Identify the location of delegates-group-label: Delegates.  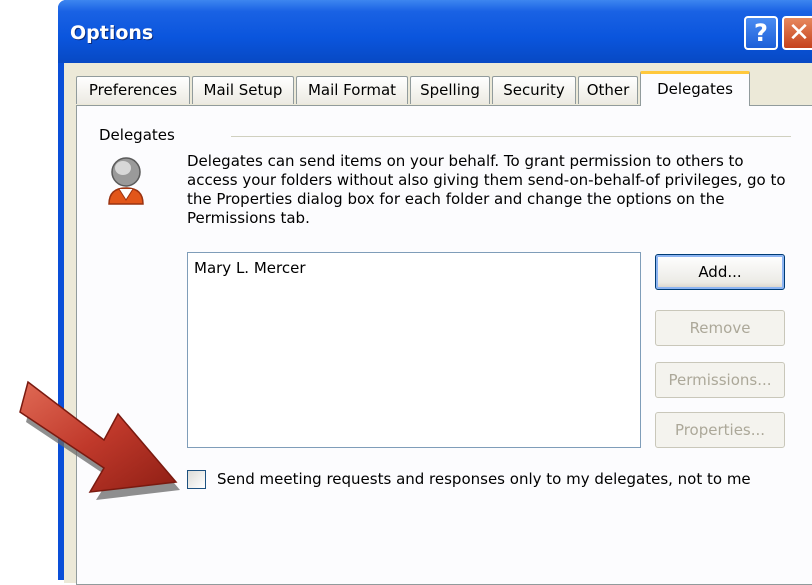
(137, 135).